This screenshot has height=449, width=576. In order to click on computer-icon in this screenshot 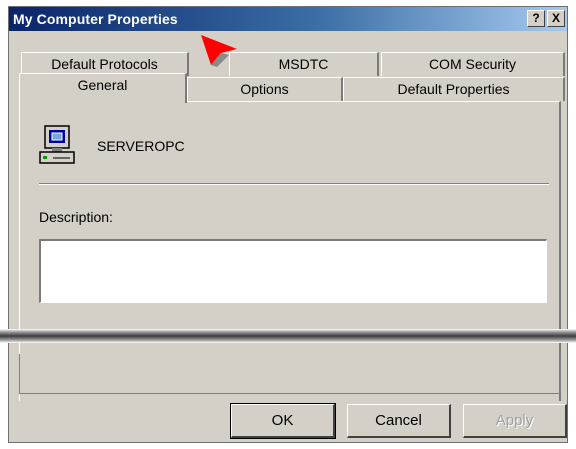, I will do `click(57, 144)`.